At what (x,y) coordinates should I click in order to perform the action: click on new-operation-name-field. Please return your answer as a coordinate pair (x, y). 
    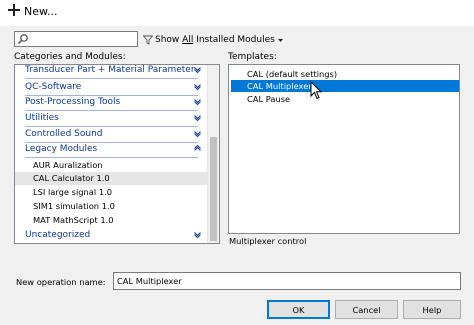
    Looking at the image, I should click on (287, 281).